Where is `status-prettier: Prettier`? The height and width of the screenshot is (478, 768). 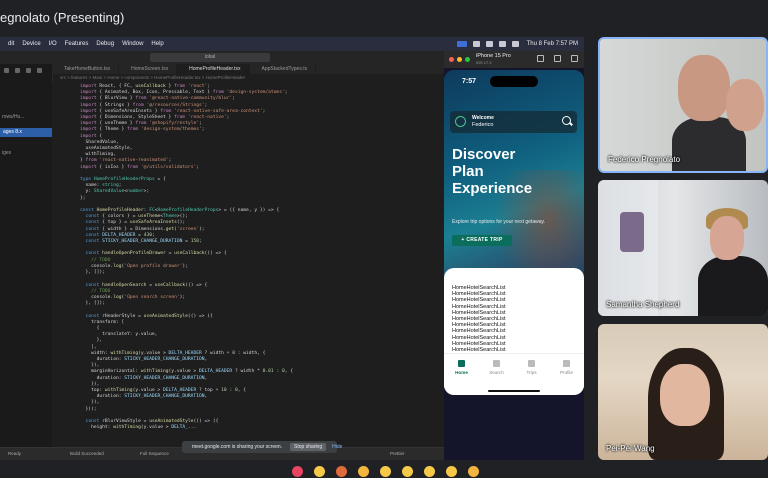
status-prettier: Prettier is located at coordinates (397, 453).